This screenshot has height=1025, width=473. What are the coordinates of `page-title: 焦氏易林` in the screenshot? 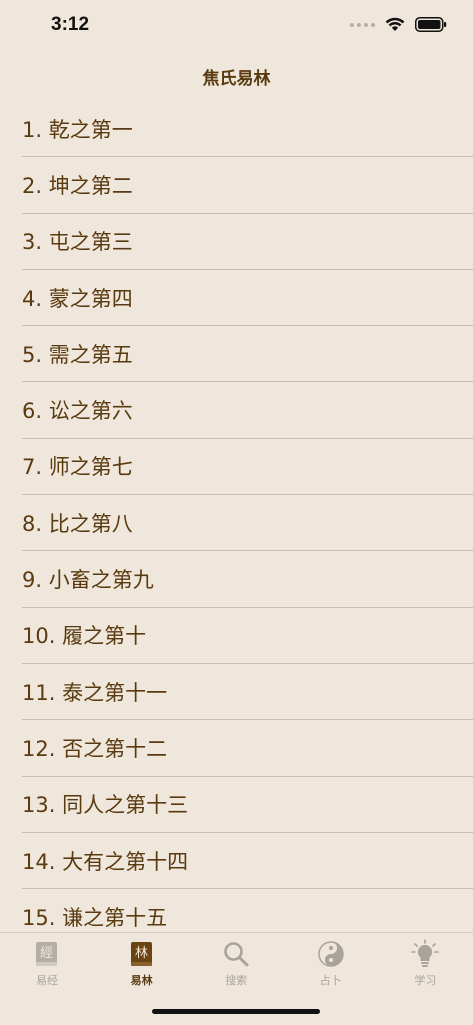 It's located at (236, 79).